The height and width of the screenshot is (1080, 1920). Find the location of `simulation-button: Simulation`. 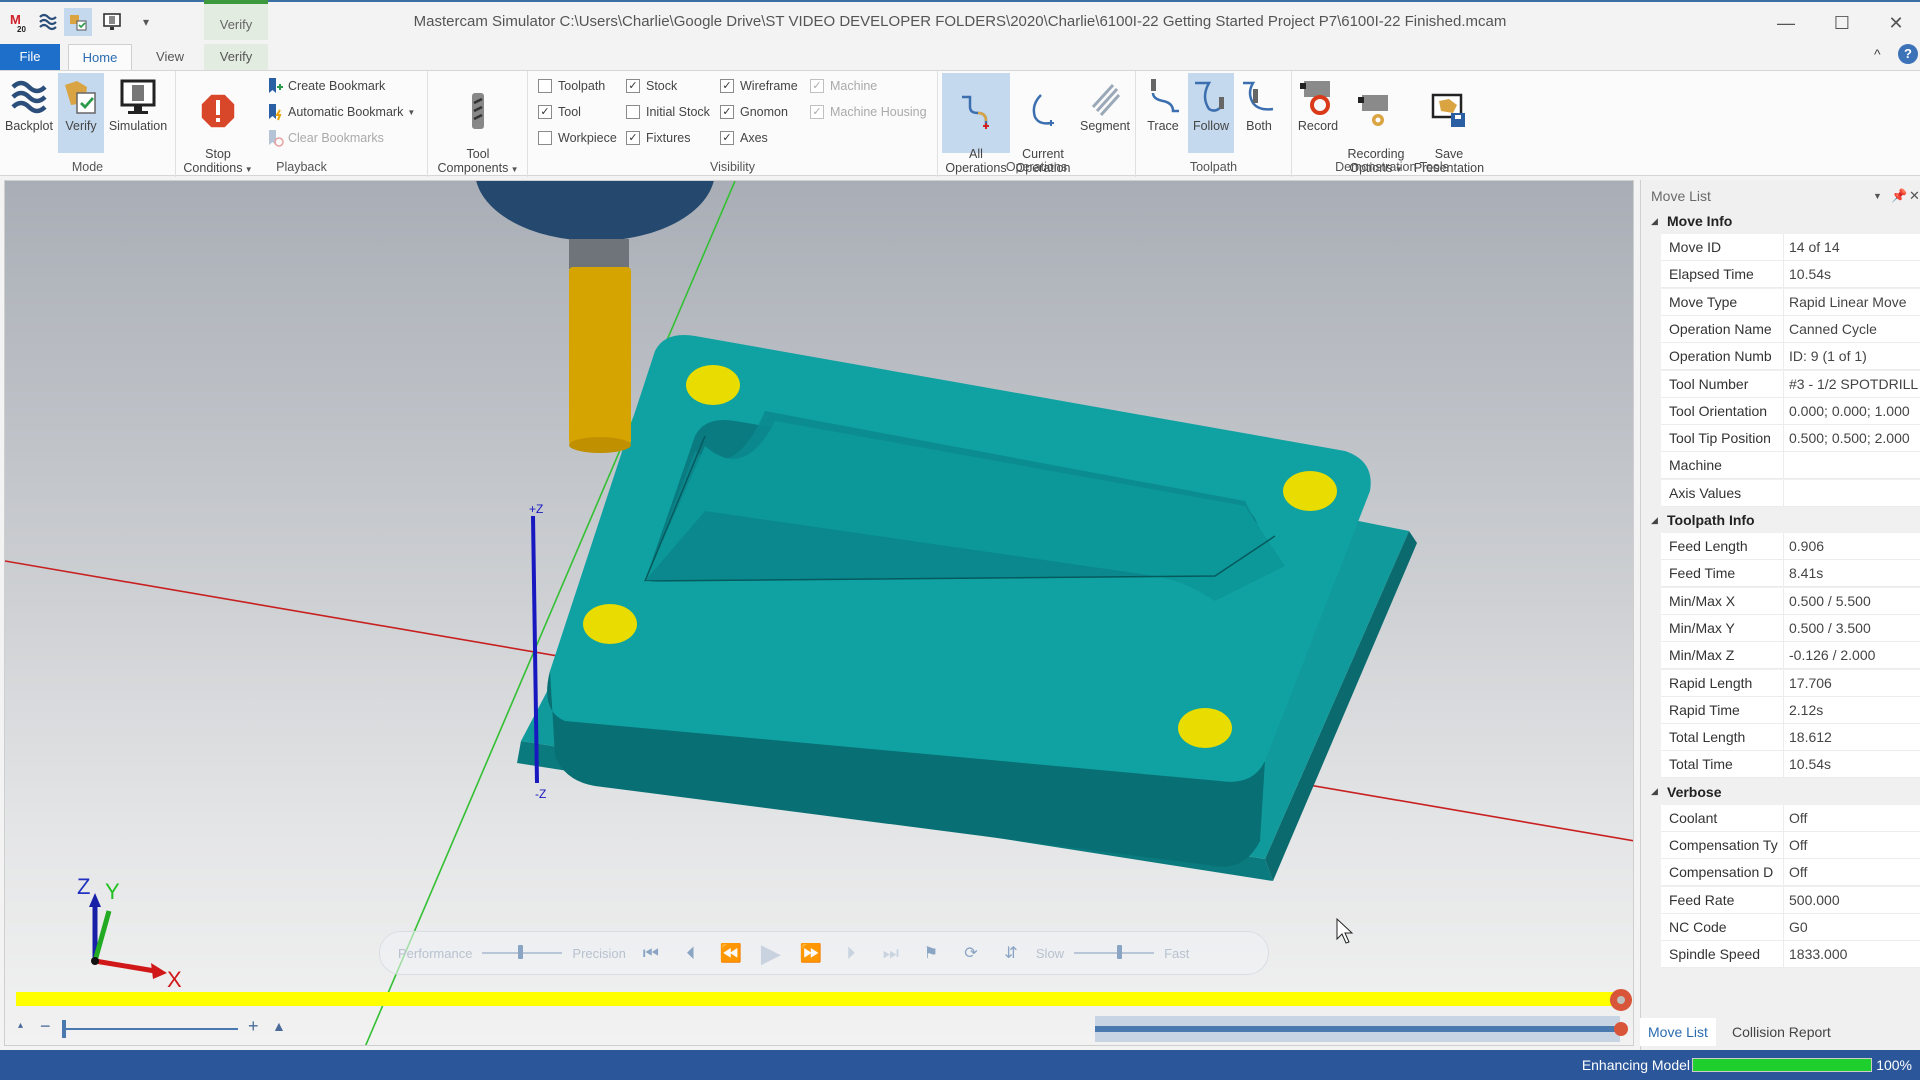

simulation-button: Simulation is located at coordinates (138, 113).